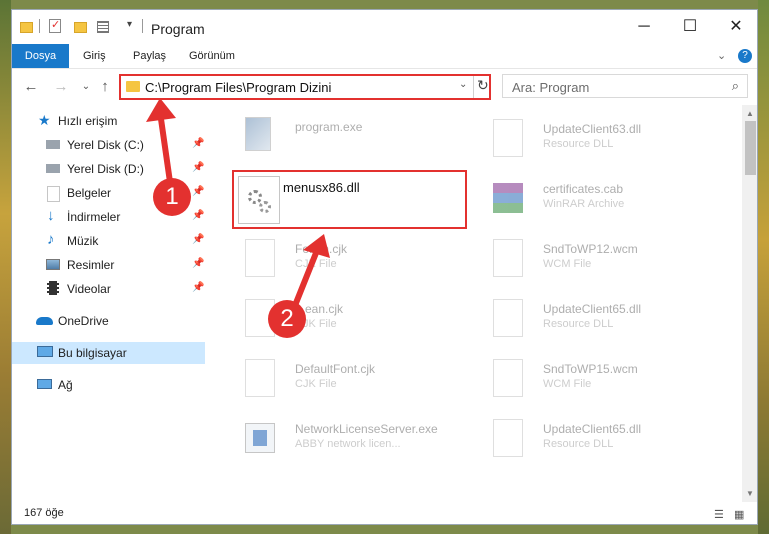  I want to click on document-icon, so click(508, 258).